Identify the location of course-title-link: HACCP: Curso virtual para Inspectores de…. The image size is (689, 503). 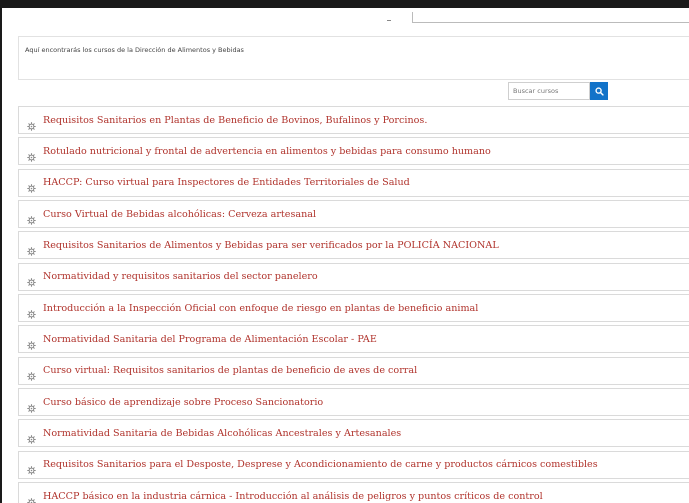
(226, 182).